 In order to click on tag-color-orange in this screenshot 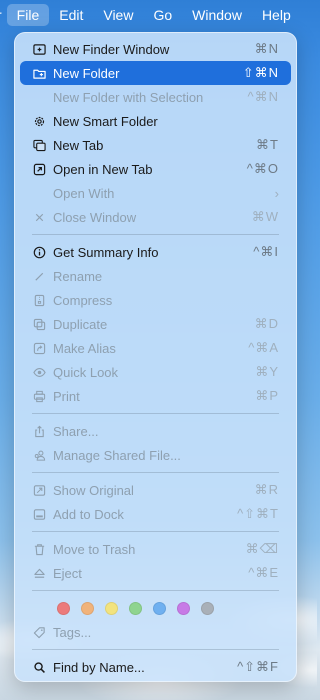, I will do `click(87, 608)`.